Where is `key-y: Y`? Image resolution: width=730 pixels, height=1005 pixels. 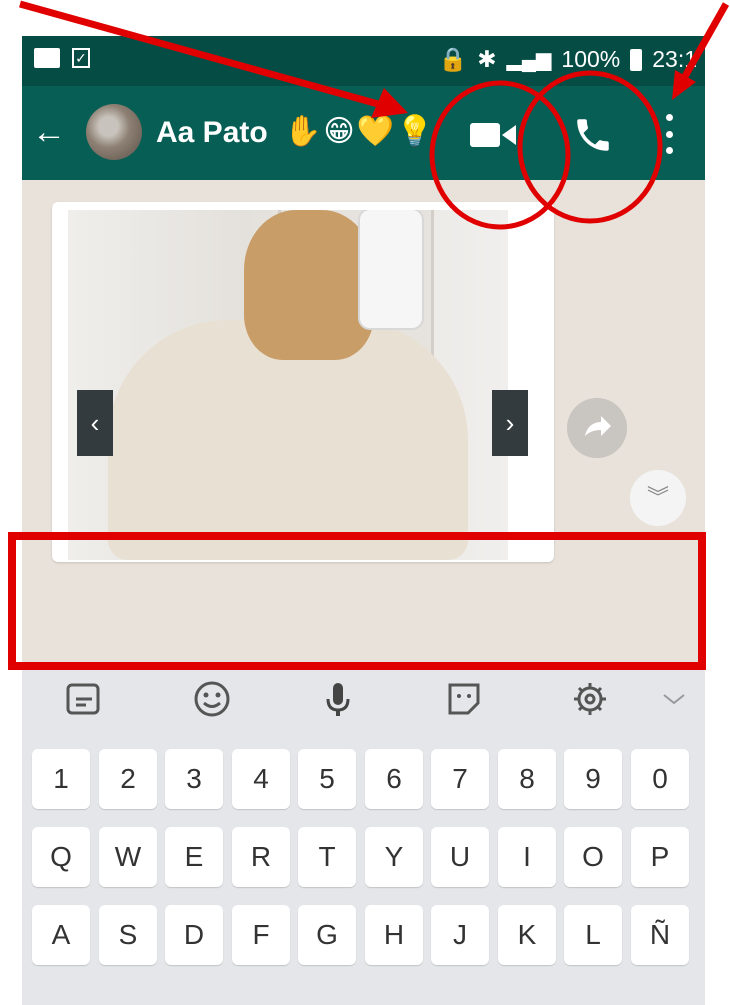
key-y: Y is located at coordinates (394, 857).